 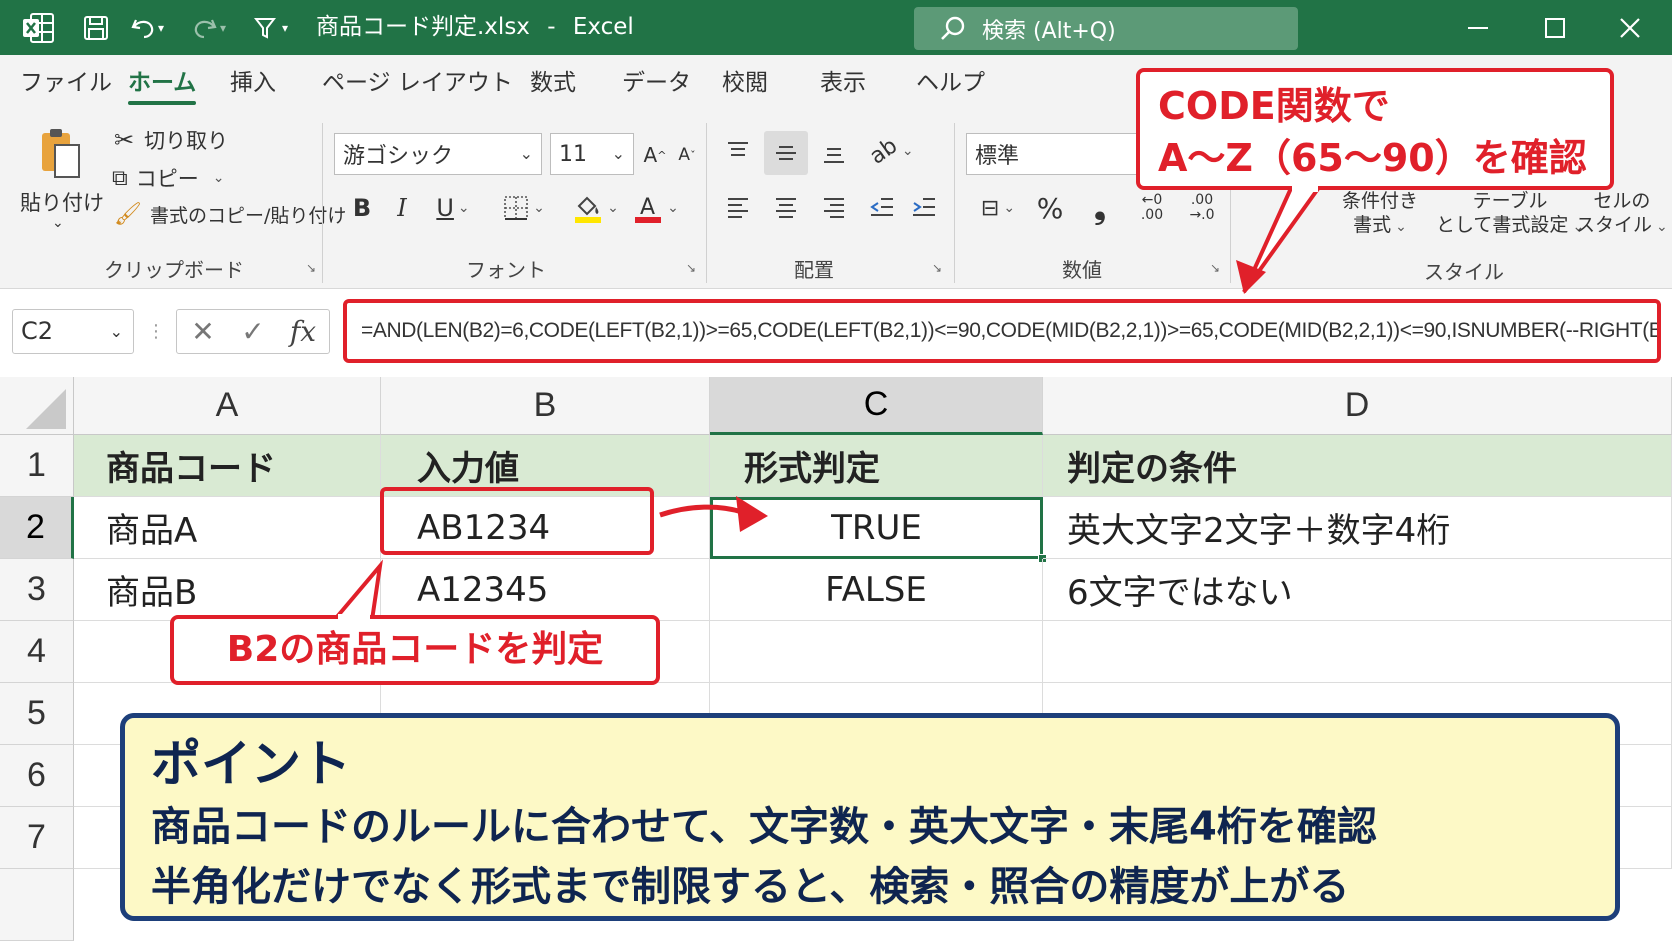 What do you see at coordinates (738, 151) in the screenshot?
I see `align-top-icon` at bounding box center [738, 151].